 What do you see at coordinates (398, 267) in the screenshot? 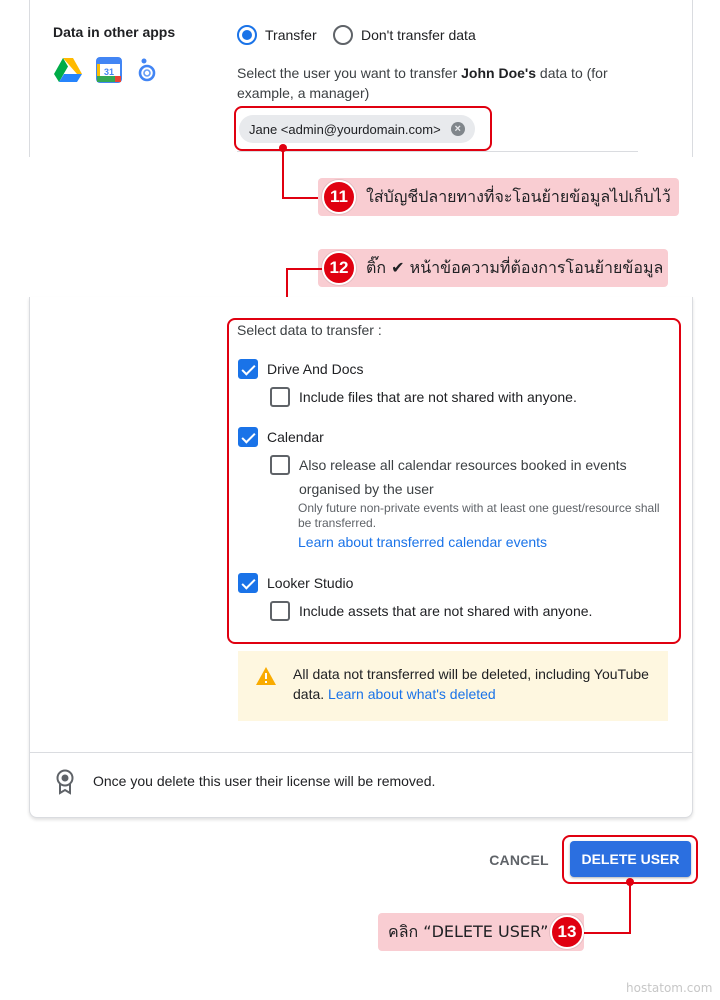
I see `check-icon: ✔` at bounding box center [398, 267].